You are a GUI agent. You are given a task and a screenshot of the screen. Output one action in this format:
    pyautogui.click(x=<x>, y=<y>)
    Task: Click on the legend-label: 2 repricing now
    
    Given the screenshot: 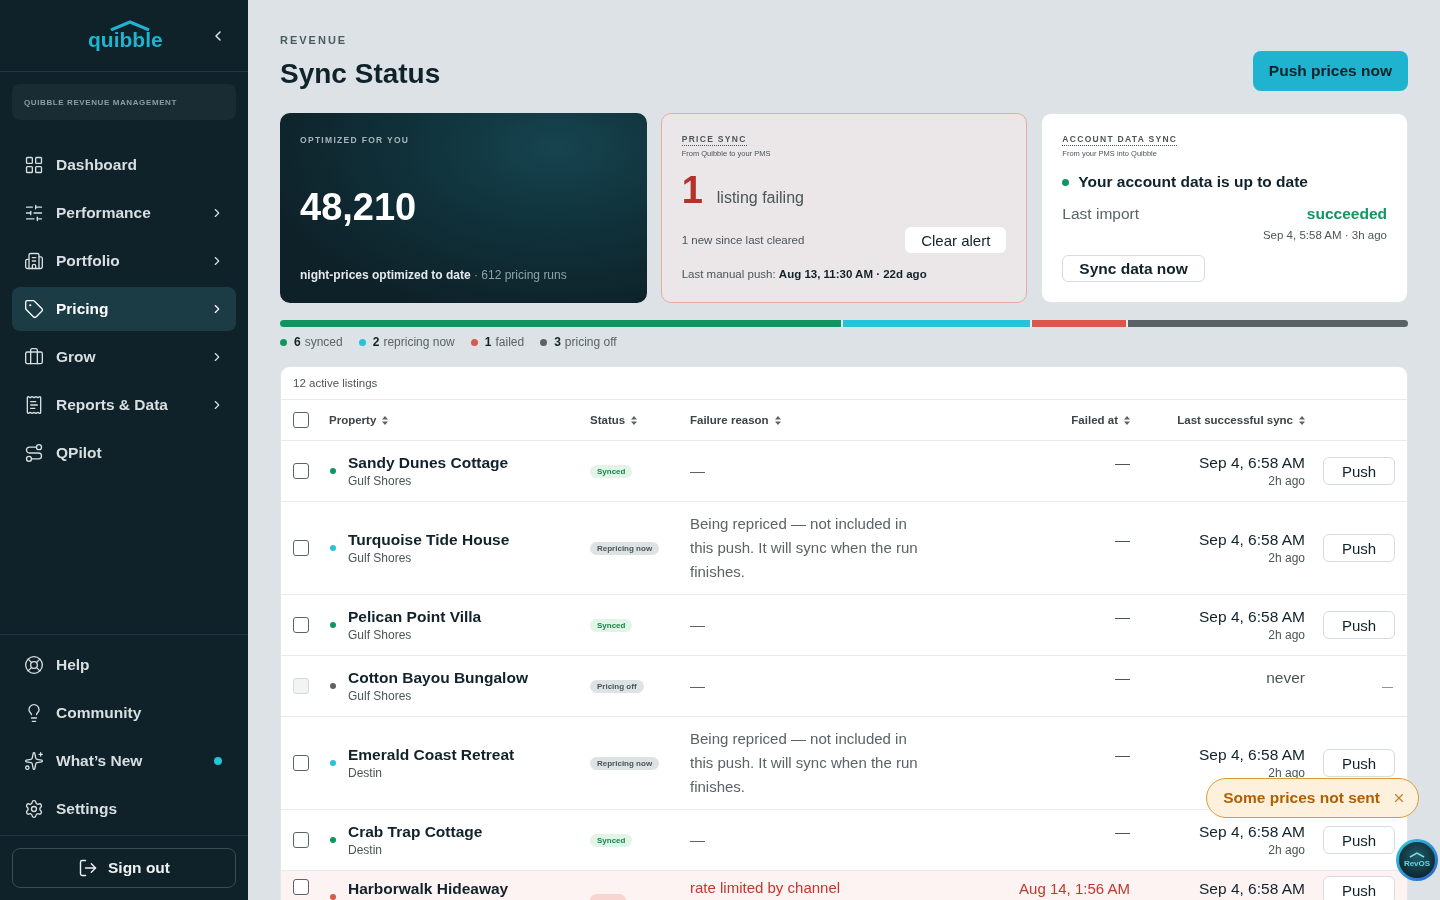 What is the action you would take?
    pyautogui.click(x=413, y=342)
    